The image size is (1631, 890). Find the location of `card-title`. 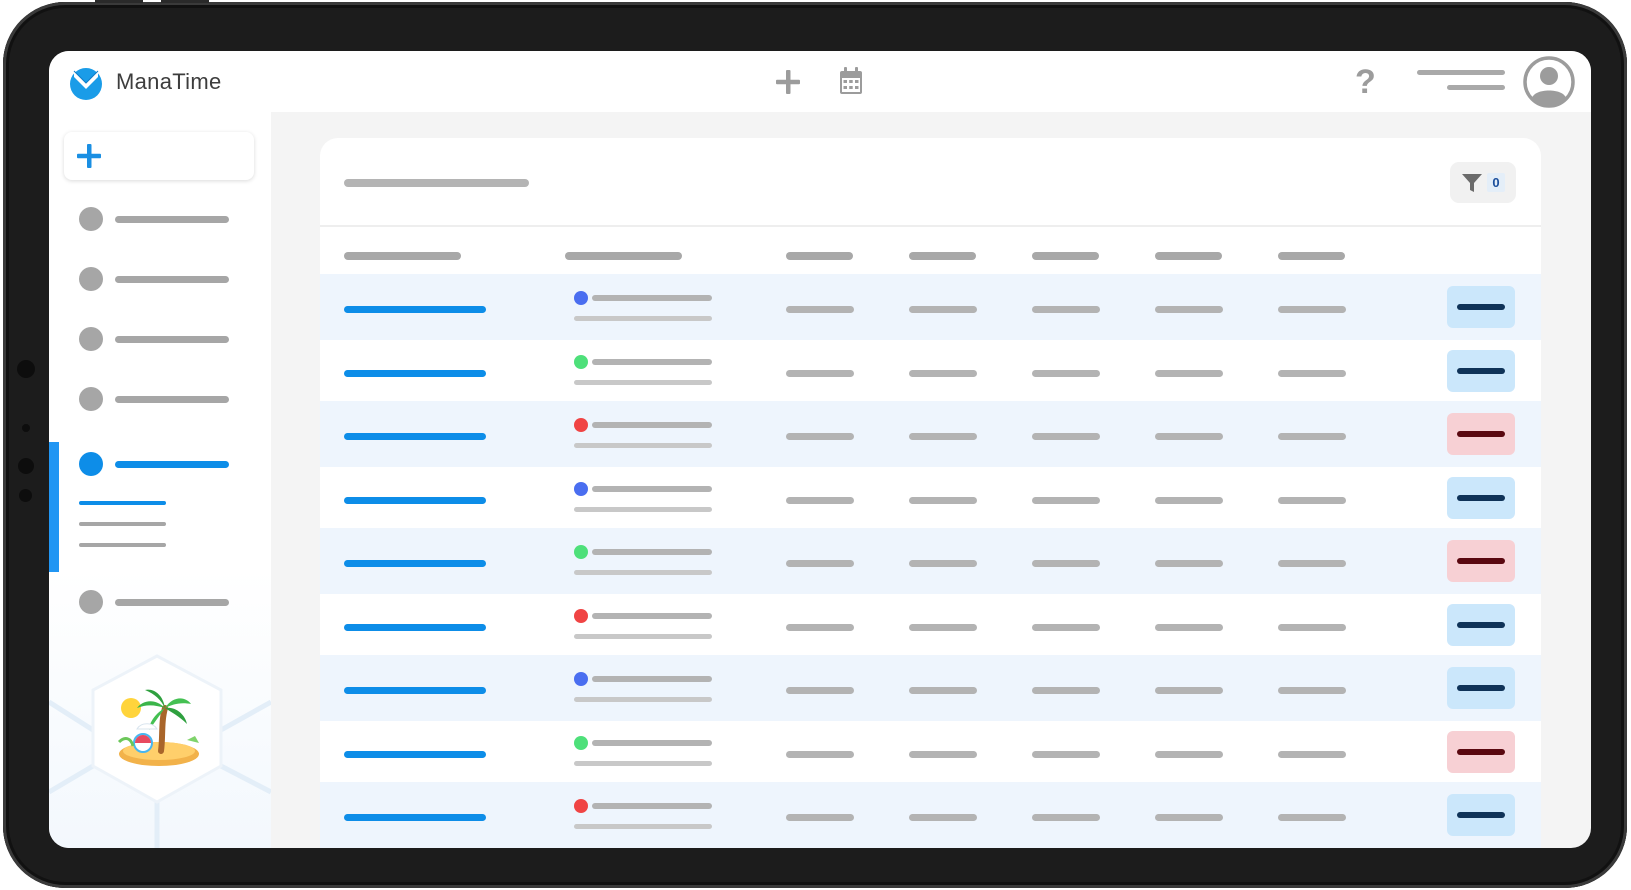

card-title is located at coordinates (436, 183).